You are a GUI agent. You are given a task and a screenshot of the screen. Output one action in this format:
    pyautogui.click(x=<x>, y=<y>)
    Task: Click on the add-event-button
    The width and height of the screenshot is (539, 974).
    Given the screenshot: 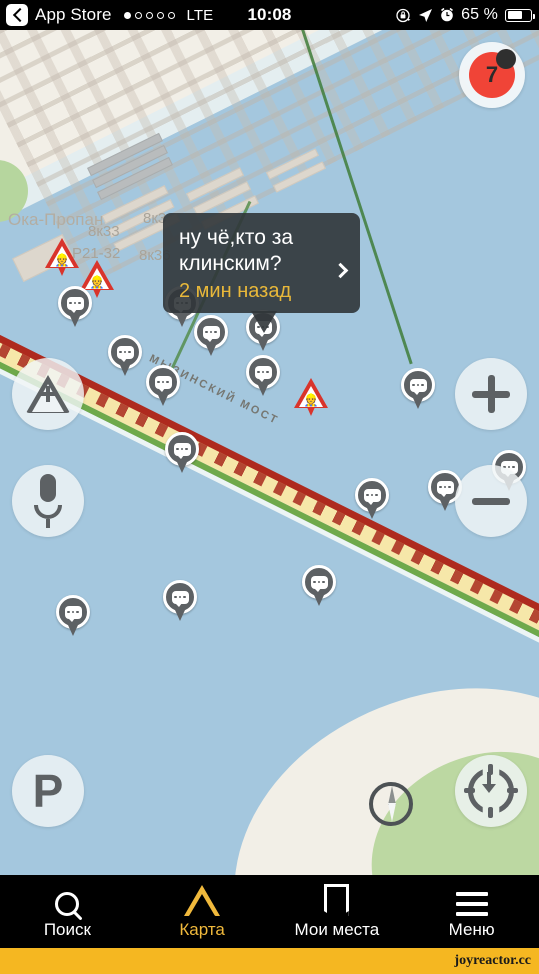 What is the action you would take?
    pyautogui.click(x=48, y=394)
    